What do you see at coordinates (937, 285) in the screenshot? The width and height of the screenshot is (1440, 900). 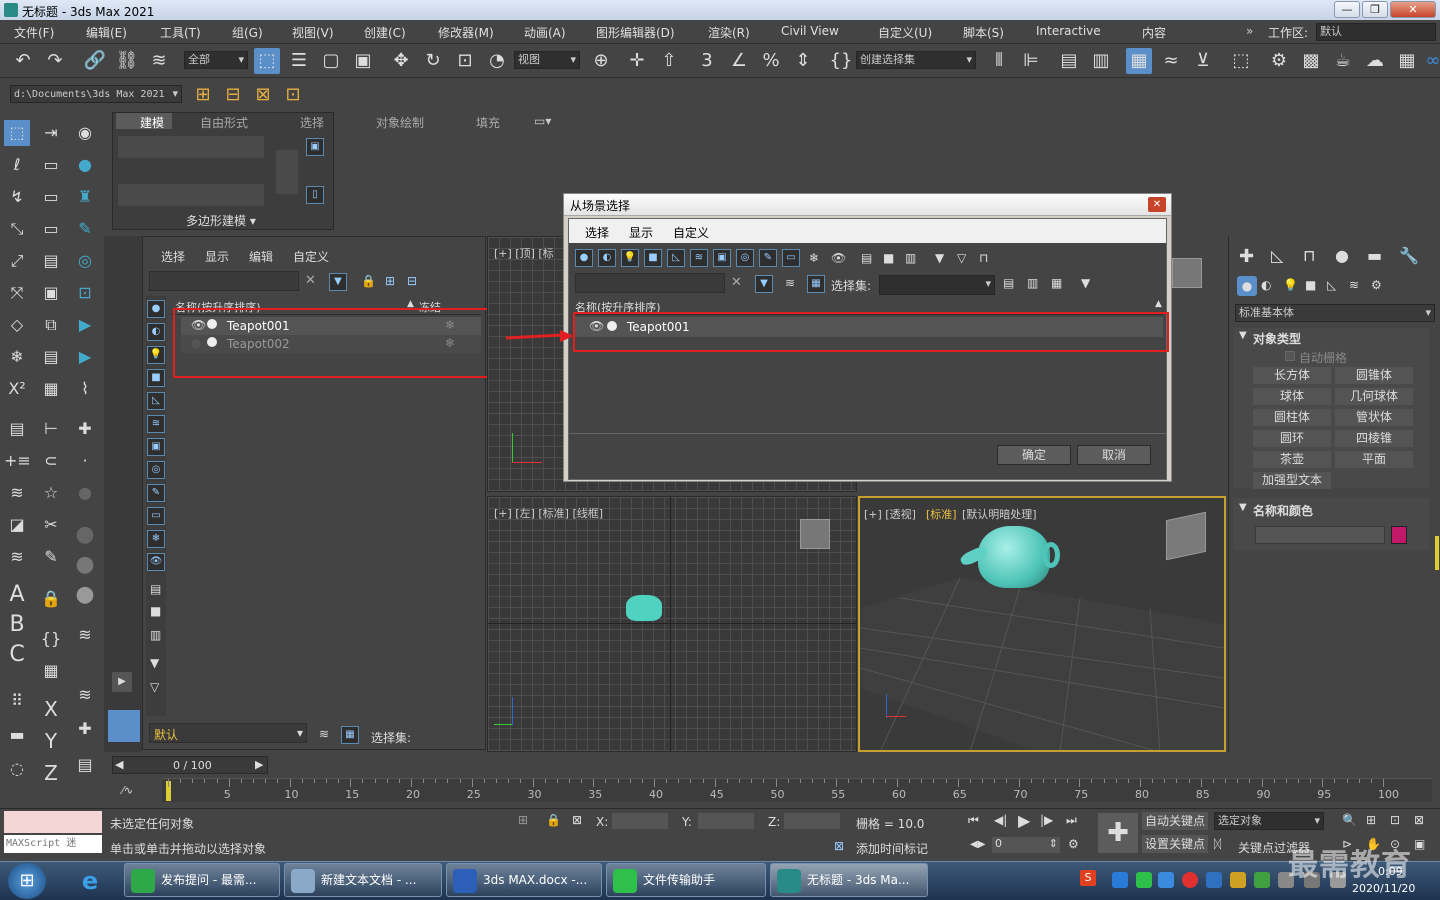 I see `dlg-selset-dropdown: ▾` at bounding box center [937, 285].